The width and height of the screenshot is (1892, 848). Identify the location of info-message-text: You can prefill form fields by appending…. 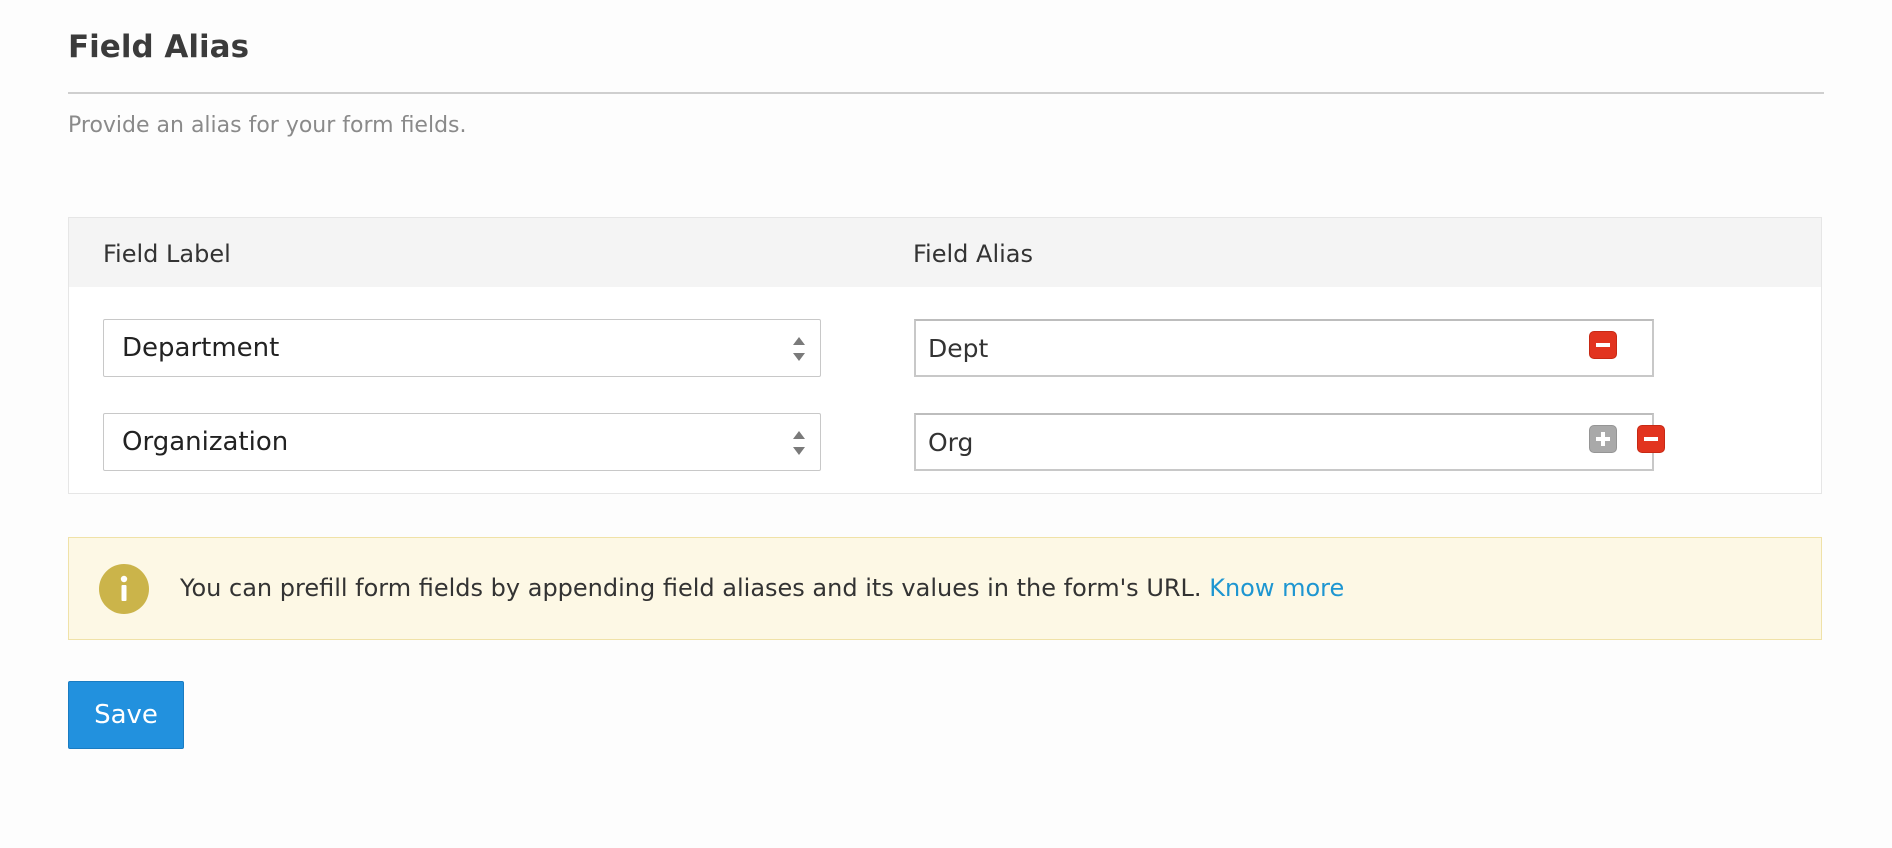
(691, 588).